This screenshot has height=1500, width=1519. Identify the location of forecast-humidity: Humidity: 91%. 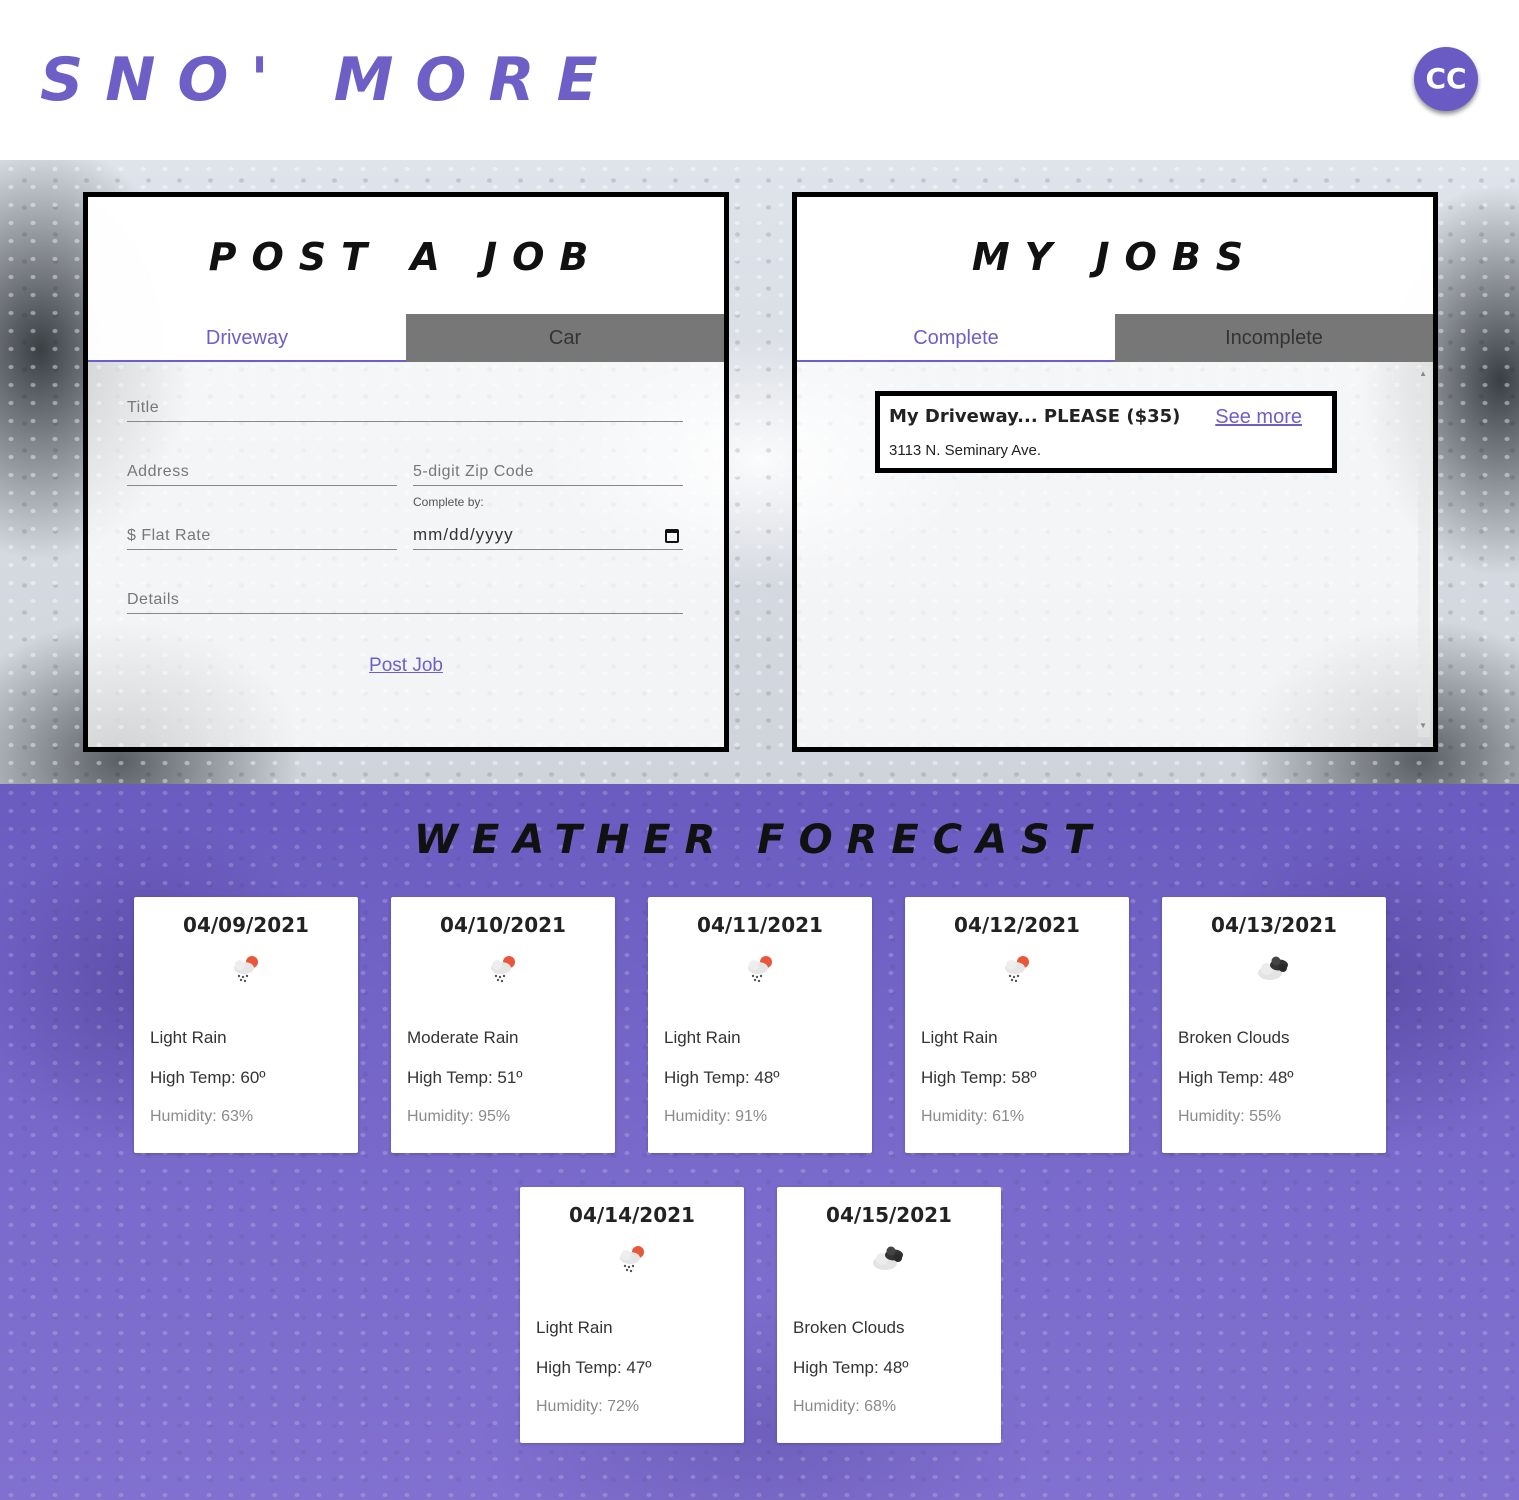
(716, 1116).